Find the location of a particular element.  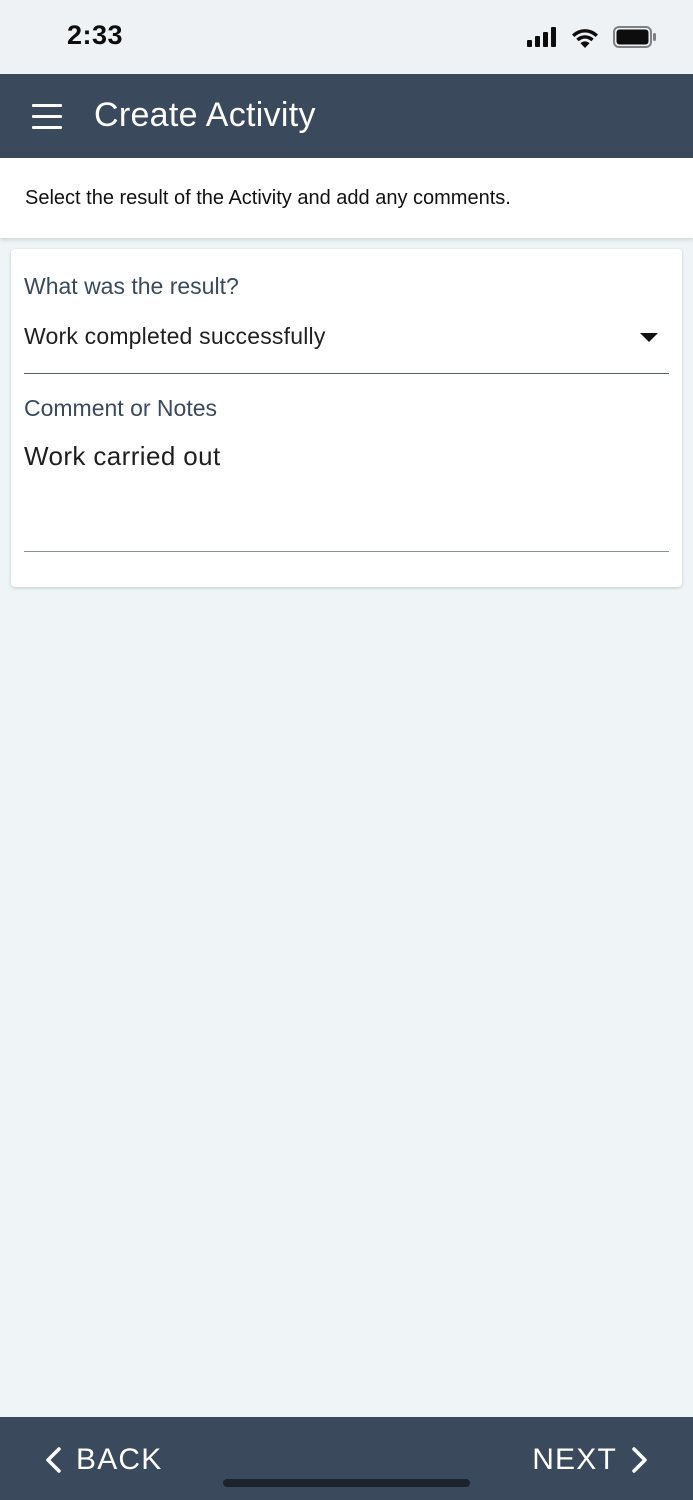

dropdown-caret-icon is located at coordinates (649, 337).